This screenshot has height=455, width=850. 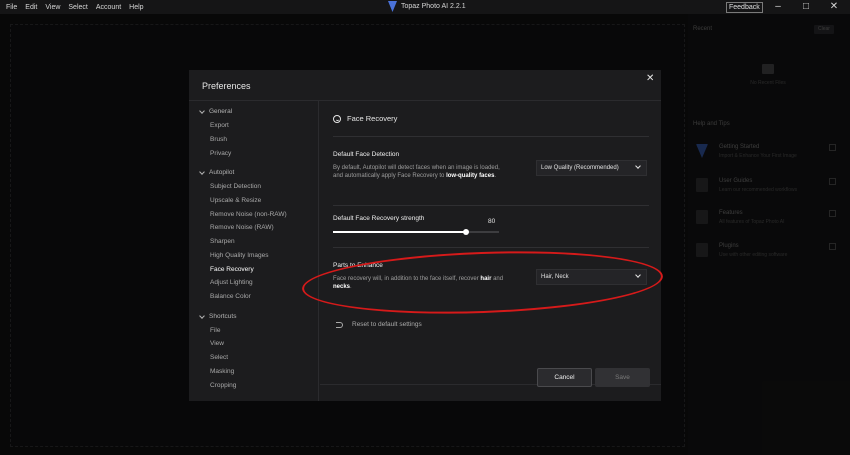 I want to click on dialog-title: Preferences, so click(x=226, y=86).